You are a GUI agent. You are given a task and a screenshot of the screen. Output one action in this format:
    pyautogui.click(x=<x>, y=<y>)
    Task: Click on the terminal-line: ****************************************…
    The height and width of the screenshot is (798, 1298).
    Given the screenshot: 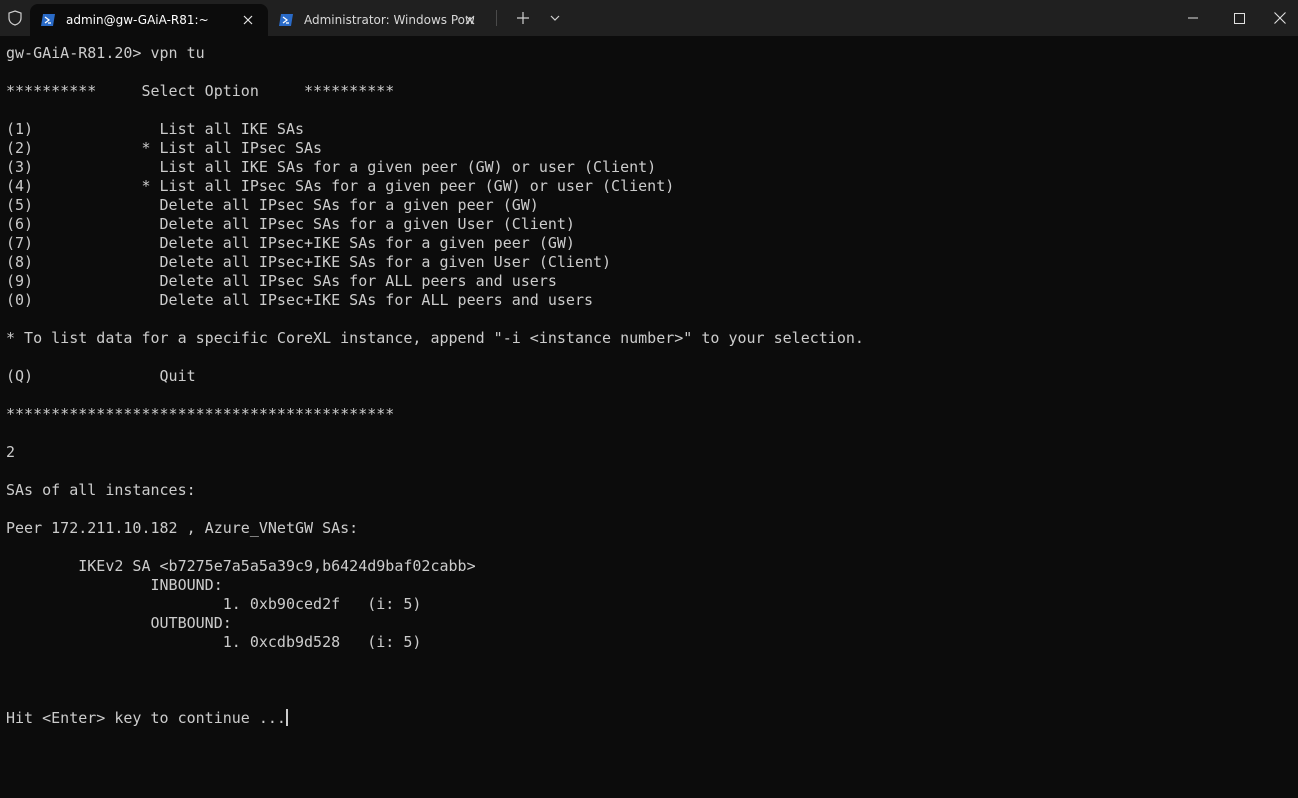 What is the action you would take?
    pyautogui.click(x=200, y=414)
    